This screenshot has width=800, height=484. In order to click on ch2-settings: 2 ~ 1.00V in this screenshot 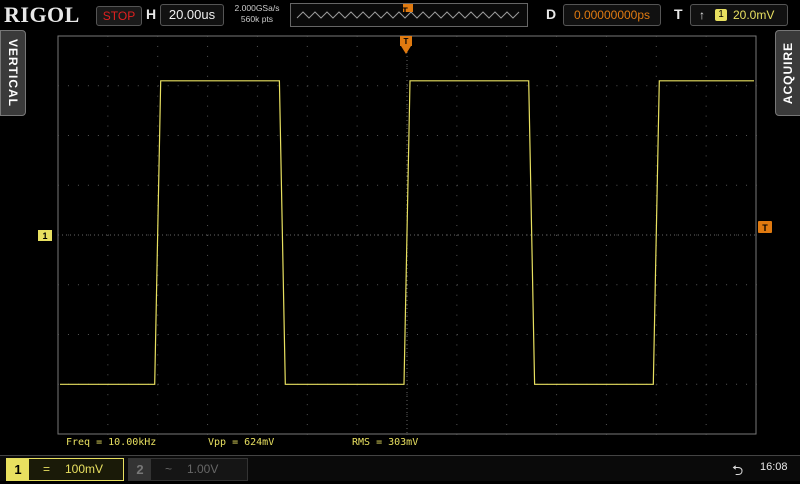, I will do `click(188, 469)`.